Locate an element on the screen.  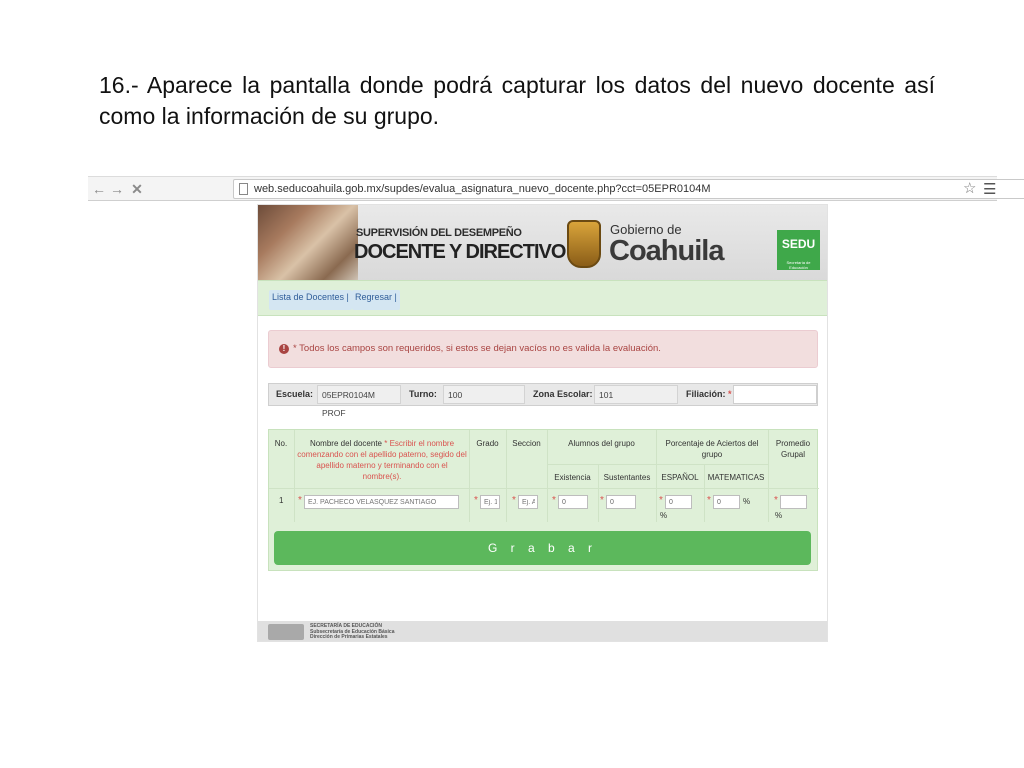
nombre-input is located at coordinates (381, 502).